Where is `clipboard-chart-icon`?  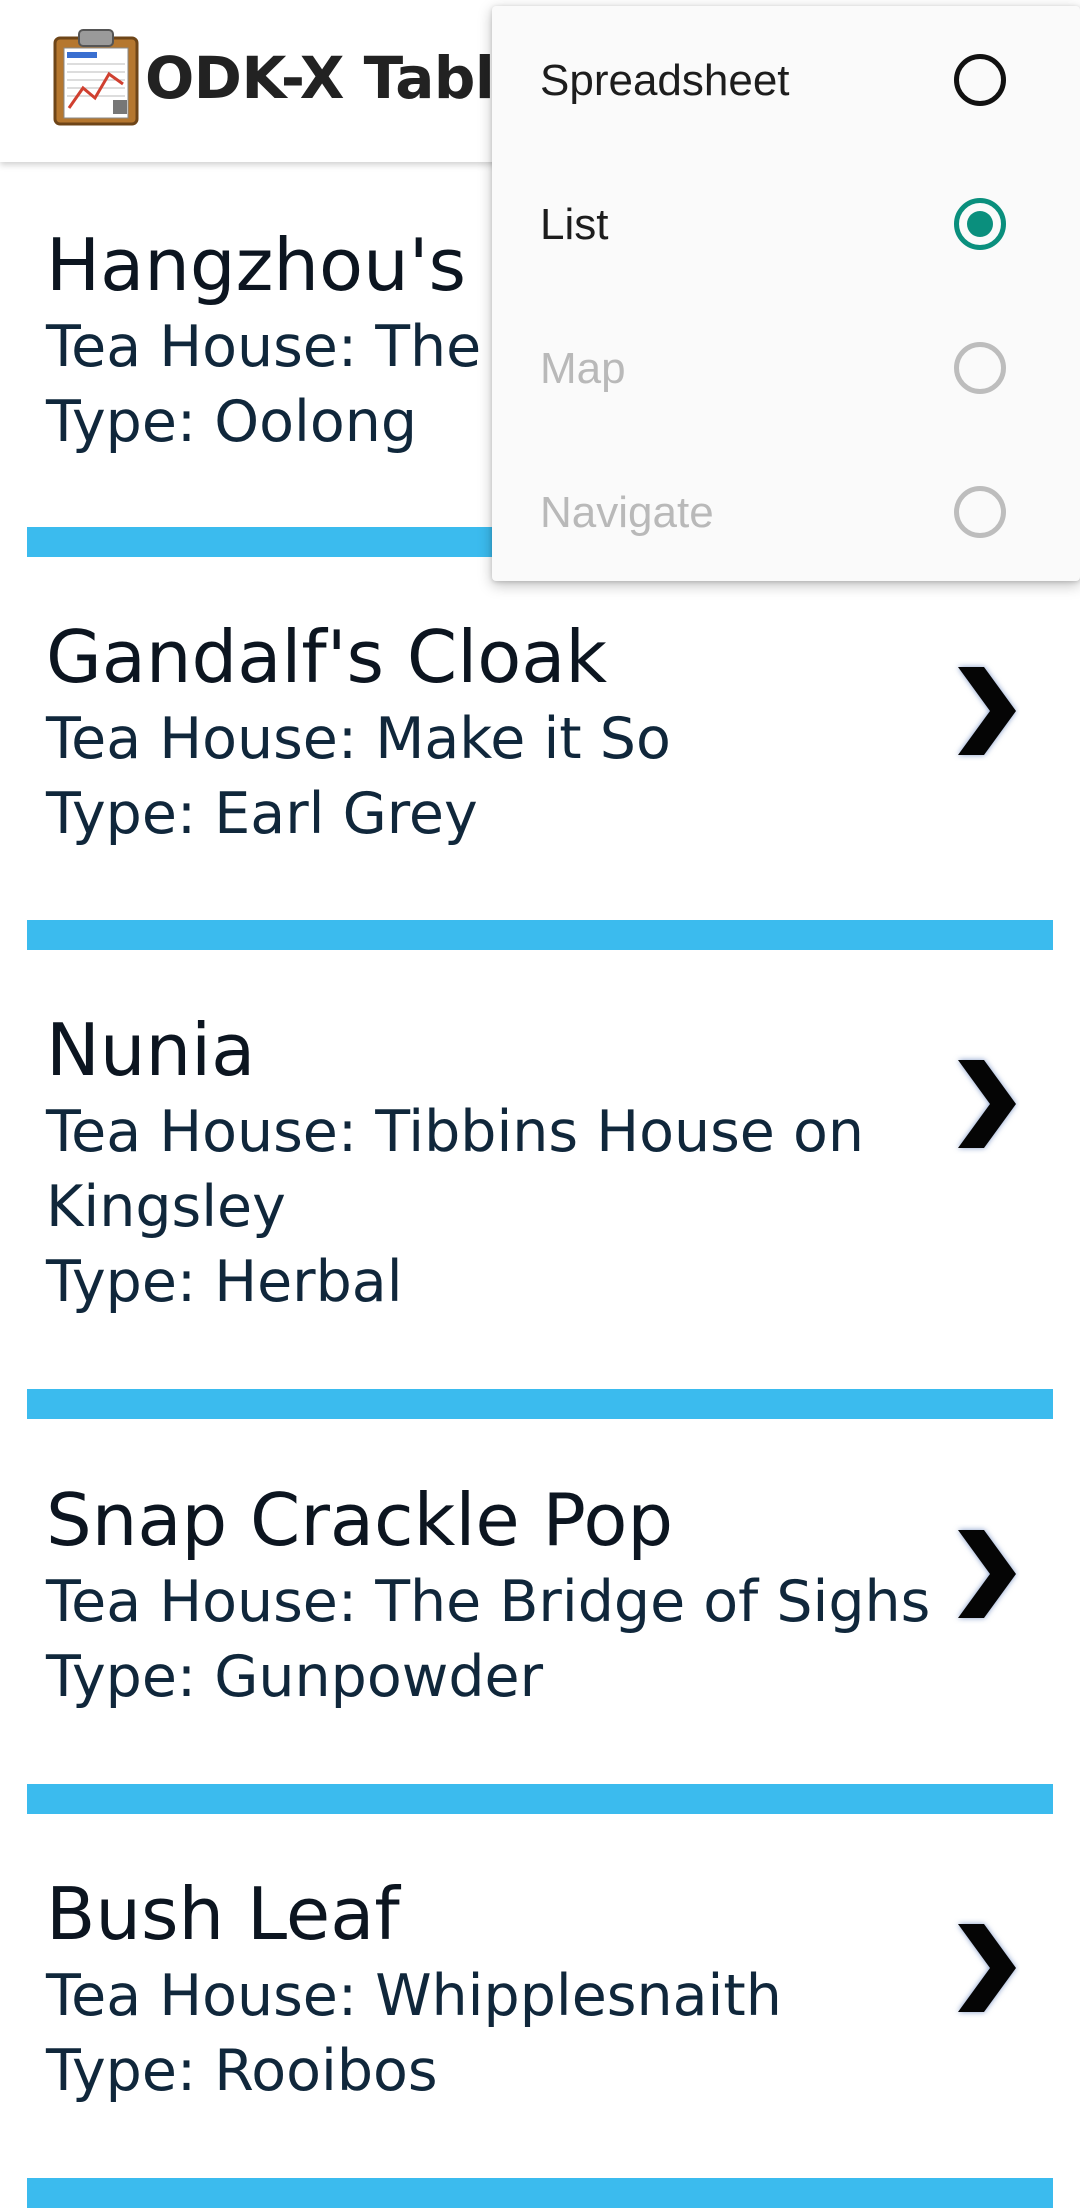 clipboard-chart-icon is located at coordinates (96, 78).